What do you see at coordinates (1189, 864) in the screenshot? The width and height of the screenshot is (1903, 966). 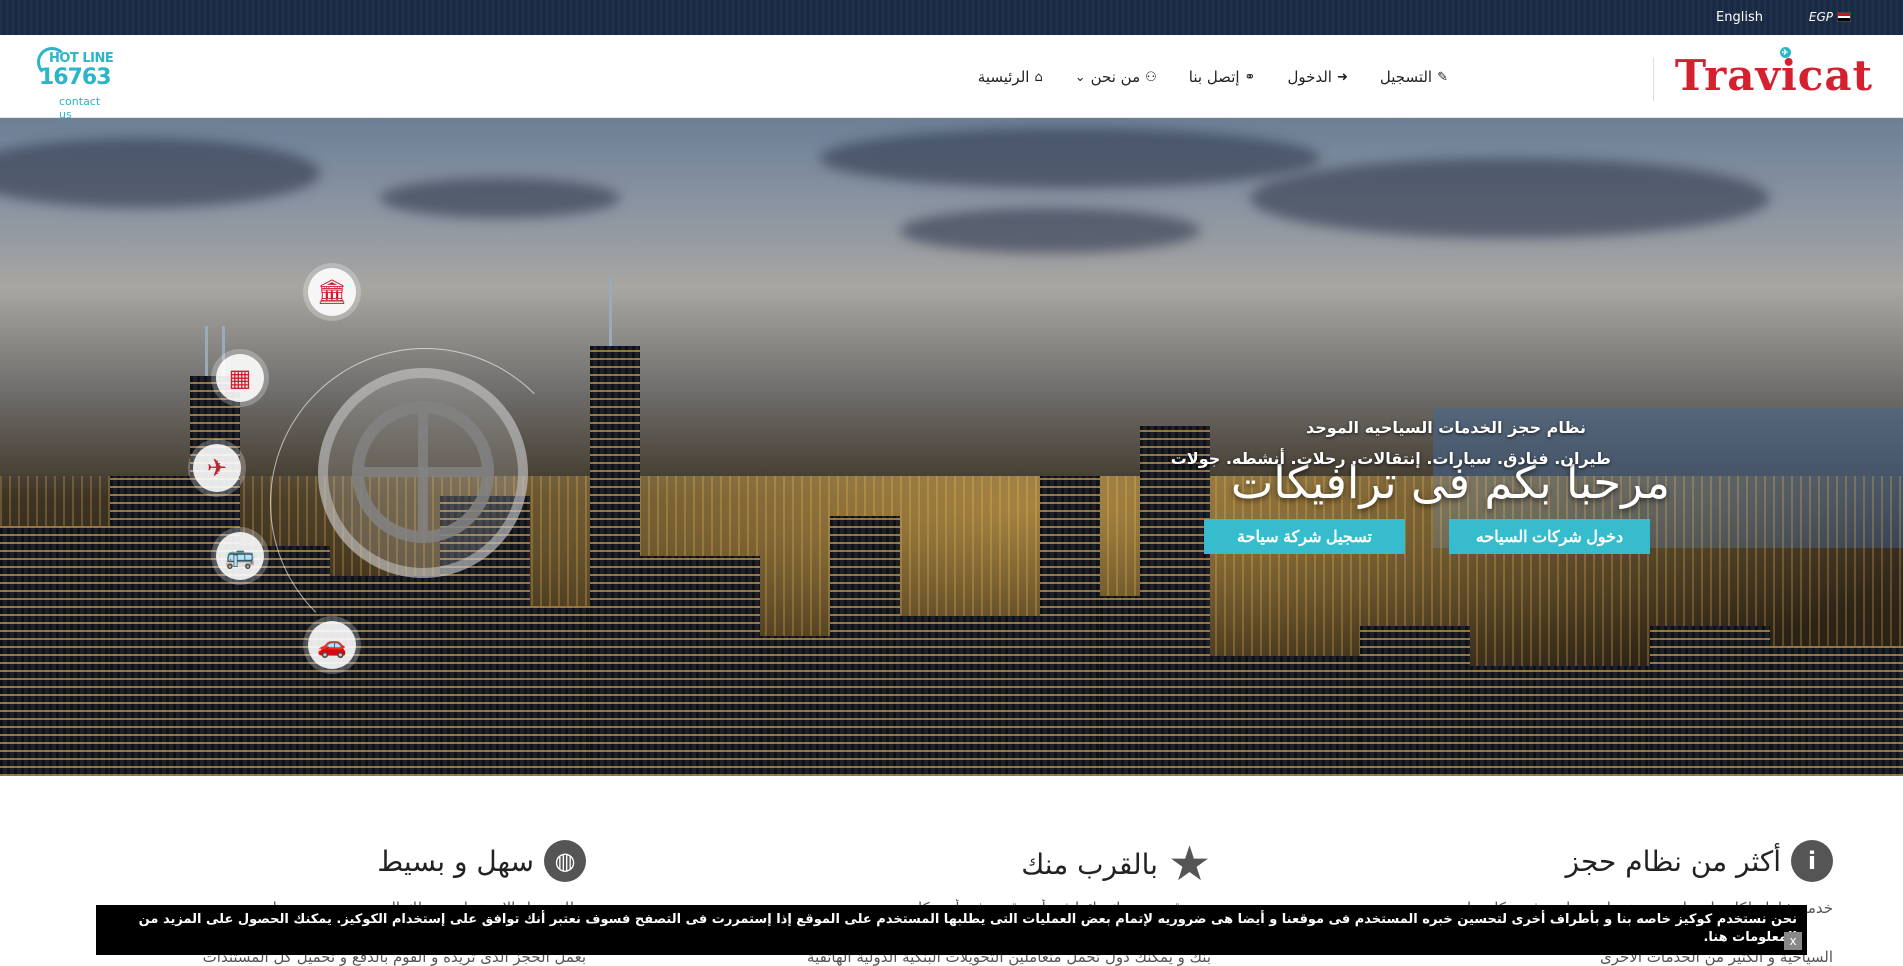 I see `star-icon: ★` at bounding box center [1189, 864].